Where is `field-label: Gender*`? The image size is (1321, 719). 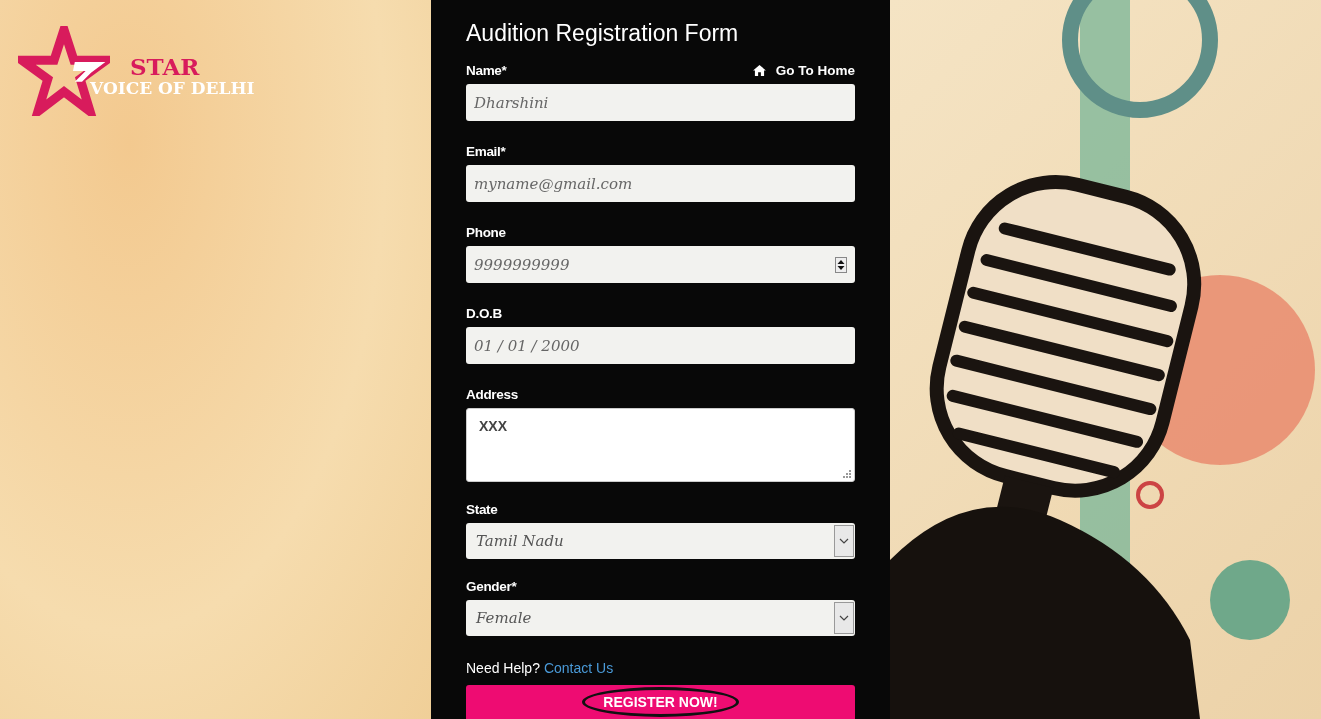 field-label: Gender* is located at coordinates (491, 586).